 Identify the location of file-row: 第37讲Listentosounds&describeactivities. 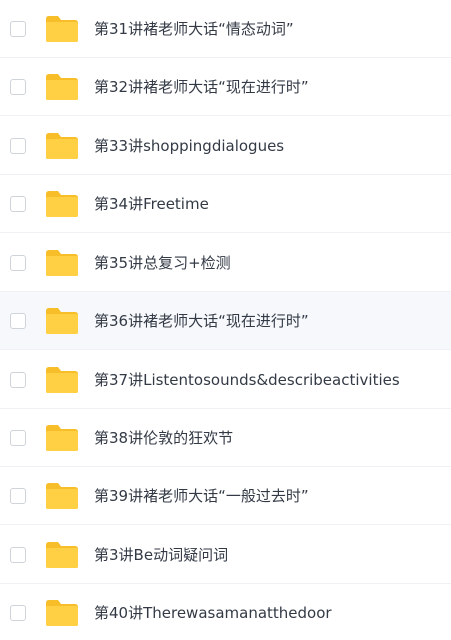
(225, 380).